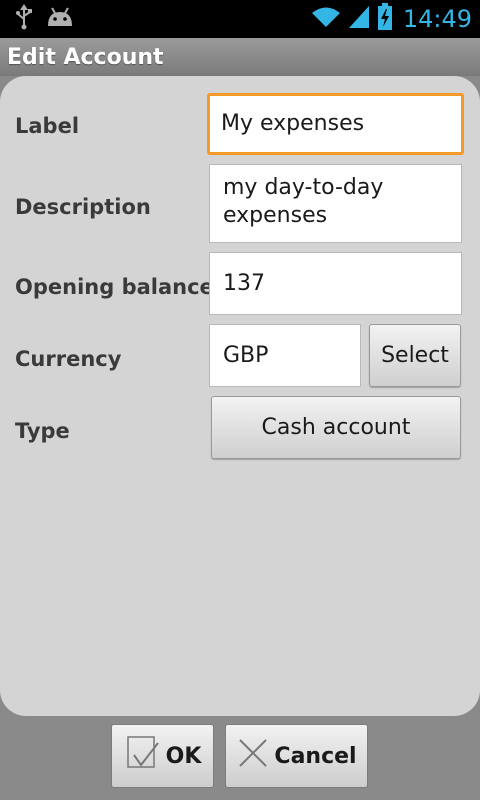 This screenshot has height=800, width=480. I want to click on label-input-value: My expenses, so click(293, 123).